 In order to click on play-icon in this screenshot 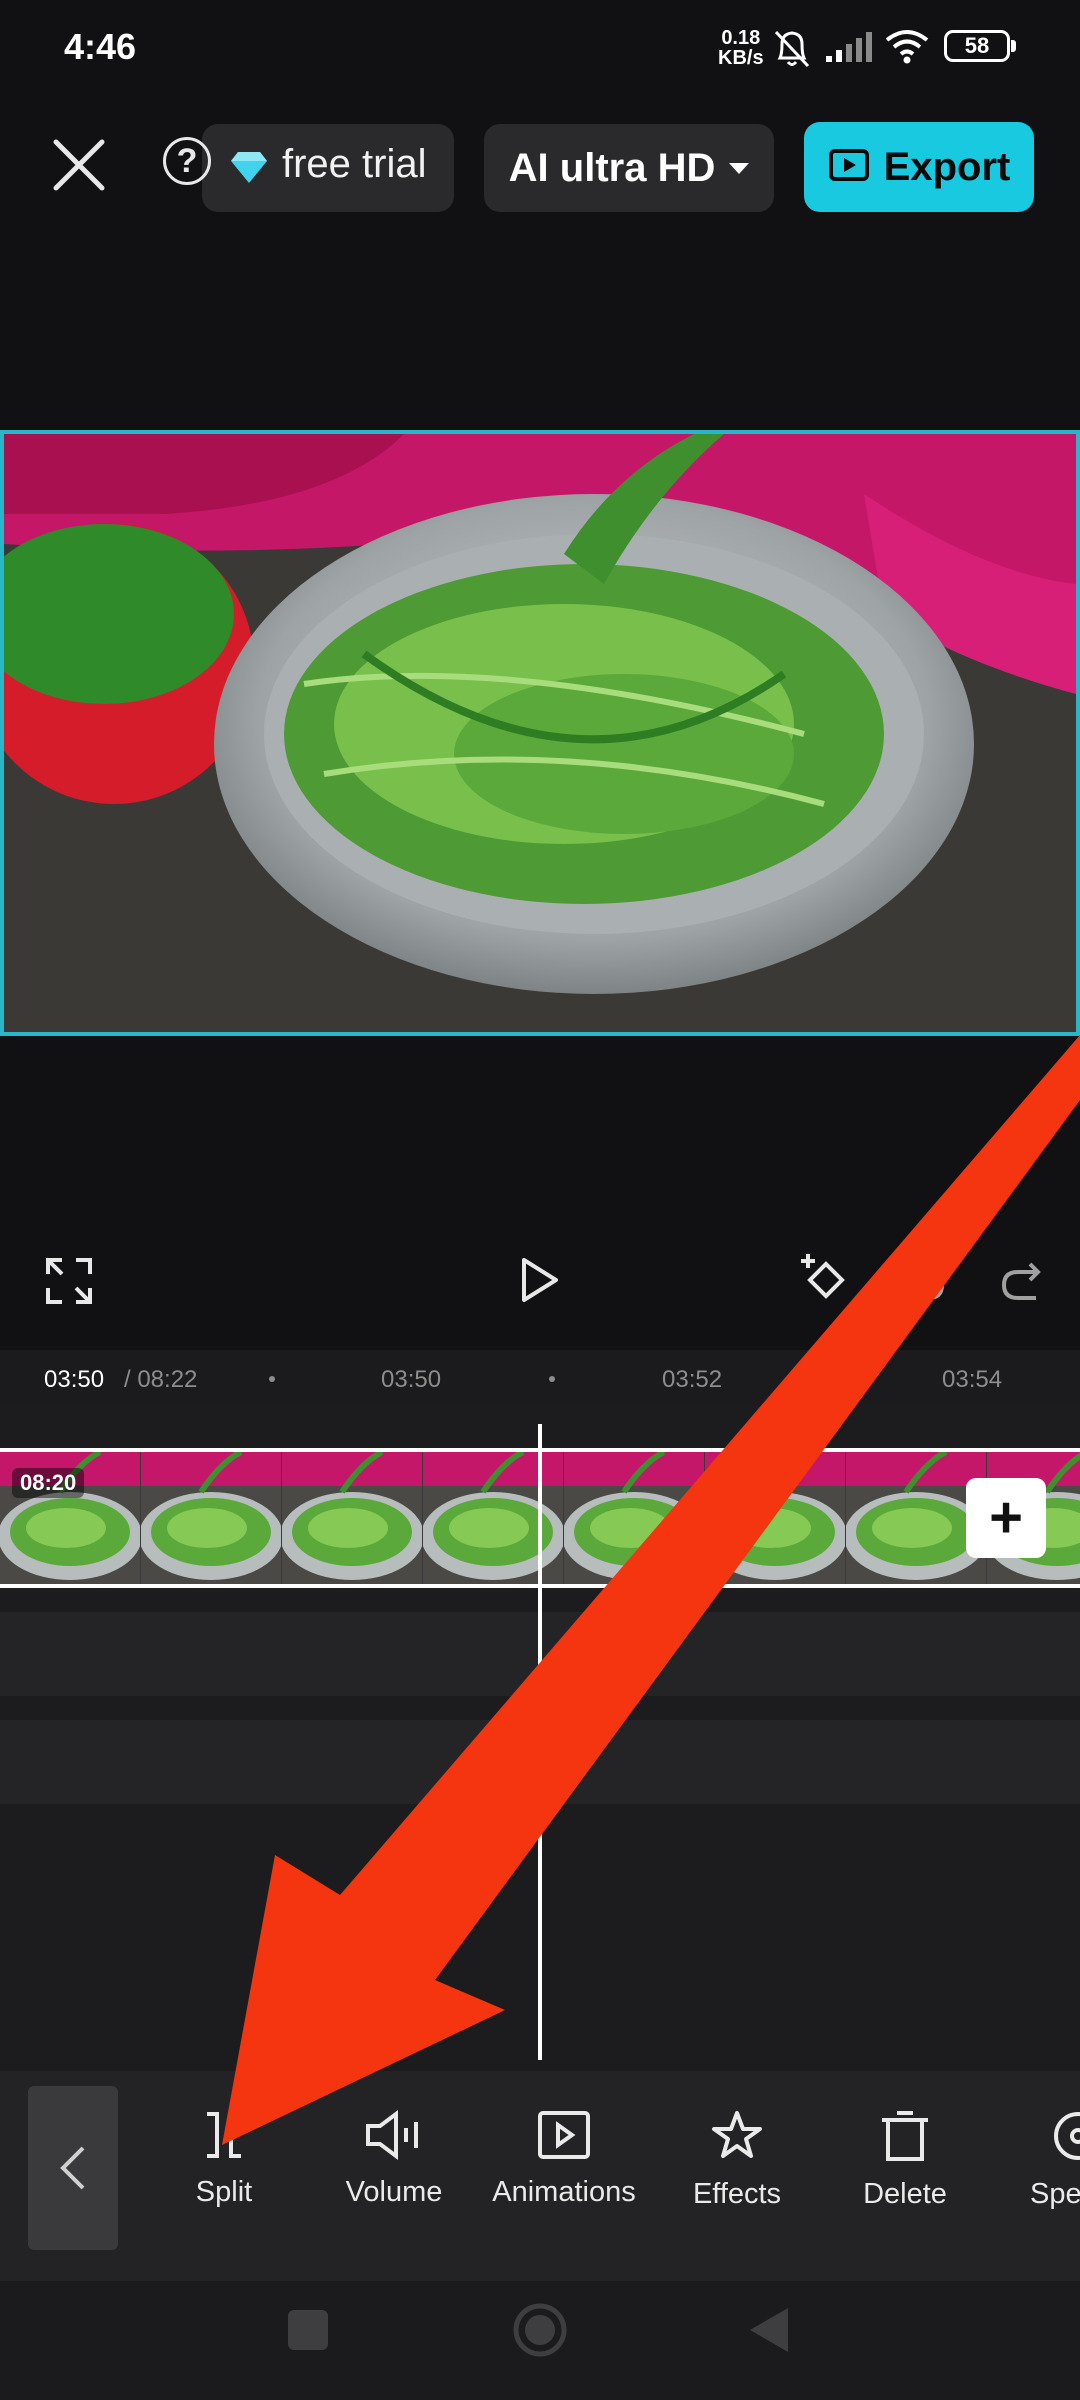, I will do `click(540, 1280)`.